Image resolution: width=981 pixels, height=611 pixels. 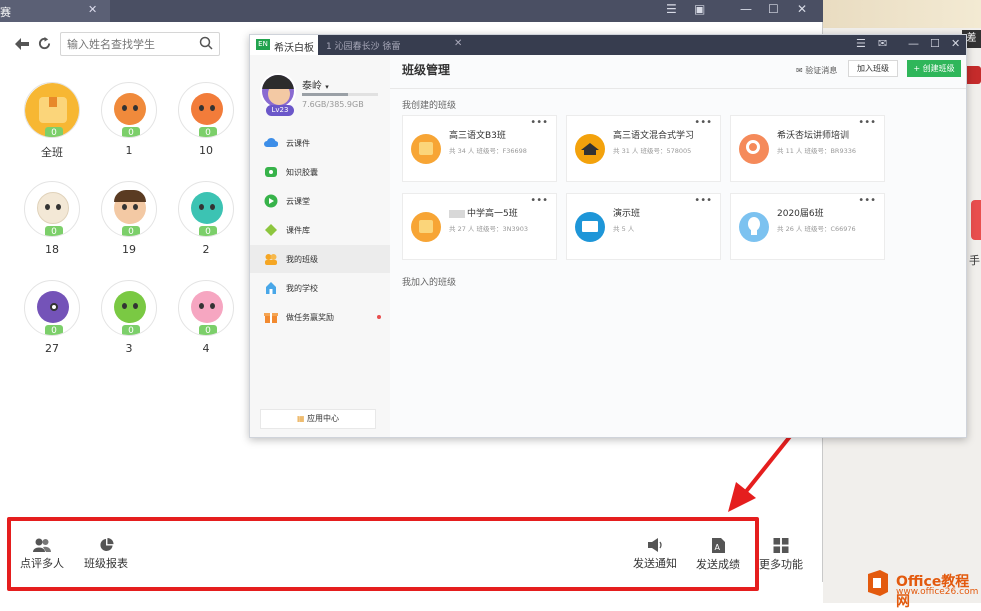 I want to click on class-name: 高三语文B3班, so click(x=477, y=136).